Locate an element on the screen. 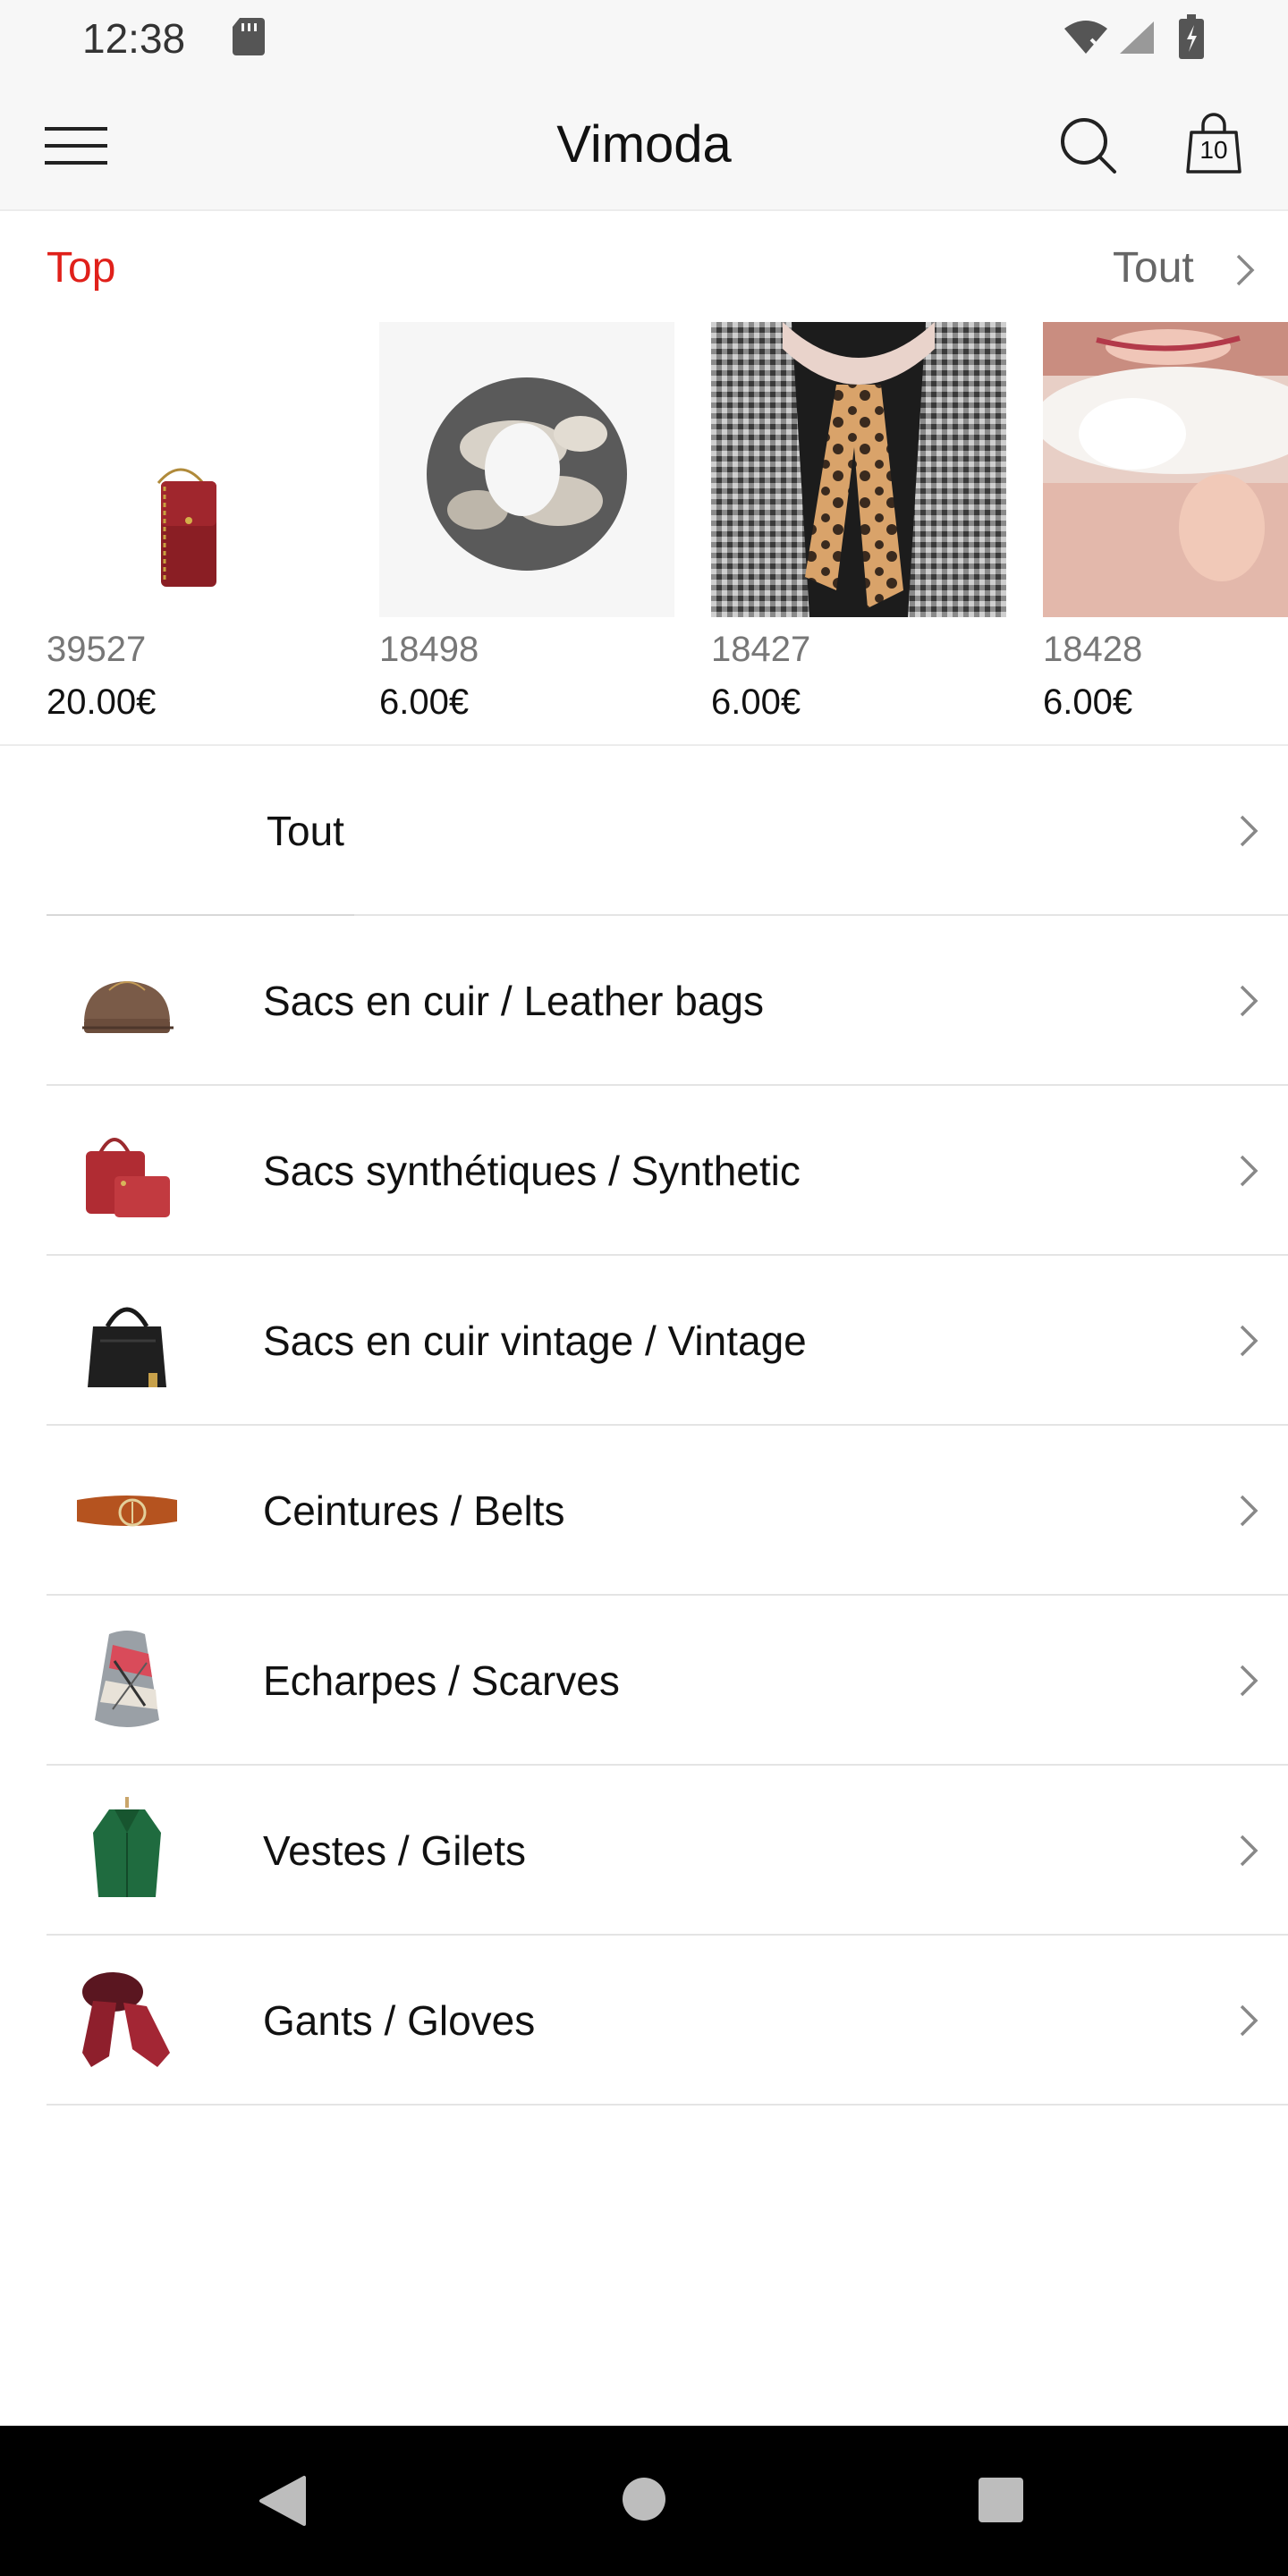  fur-scarf-image is located at coordinates (1165, 469).